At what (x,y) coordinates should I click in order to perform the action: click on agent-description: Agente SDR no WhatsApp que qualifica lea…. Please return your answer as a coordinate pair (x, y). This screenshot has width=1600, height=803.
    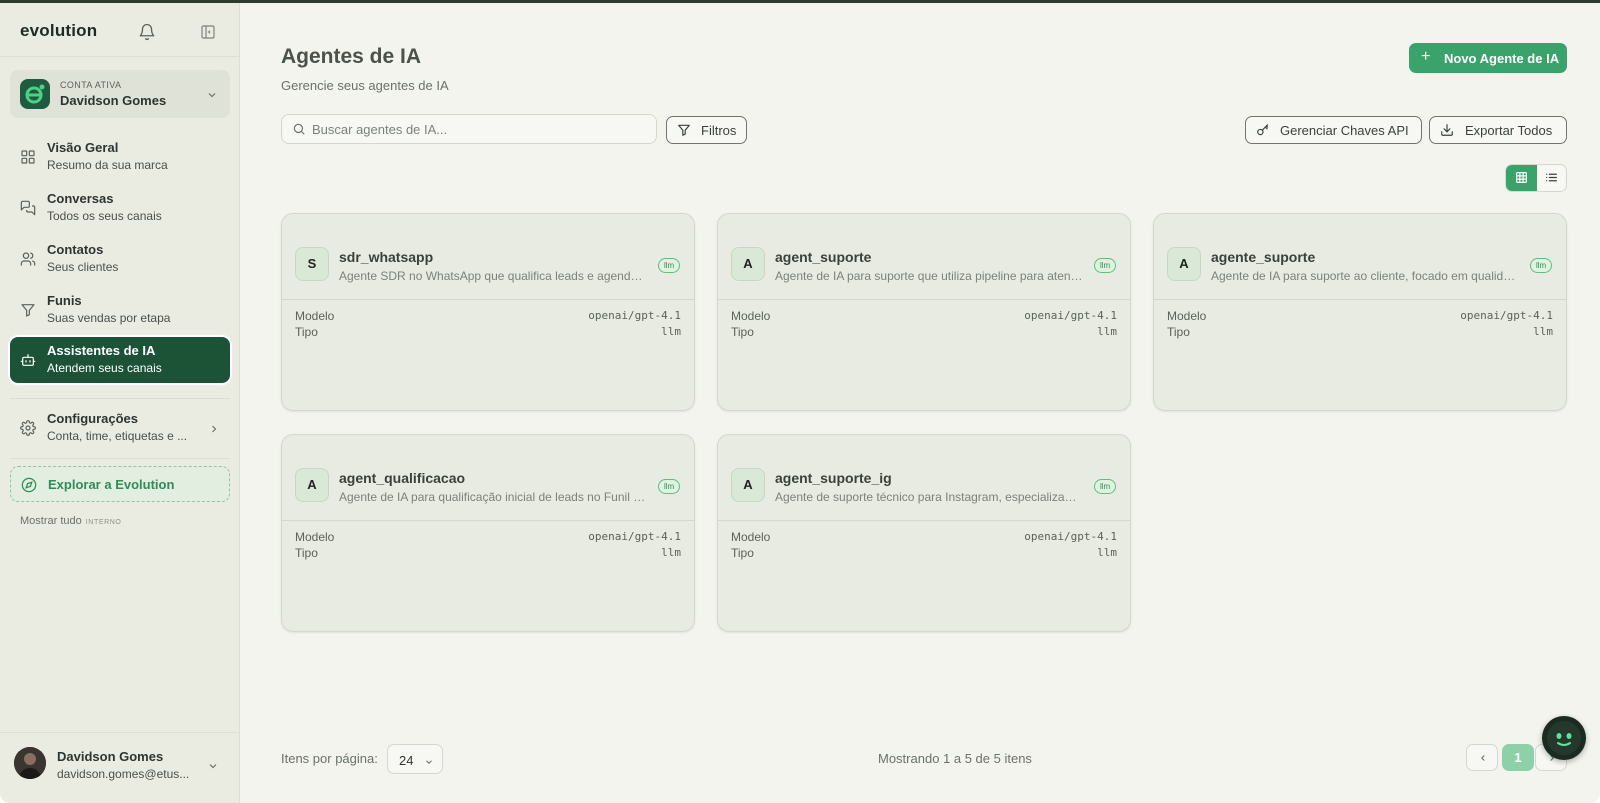
    Looking at the image, I should click on (493, 276).